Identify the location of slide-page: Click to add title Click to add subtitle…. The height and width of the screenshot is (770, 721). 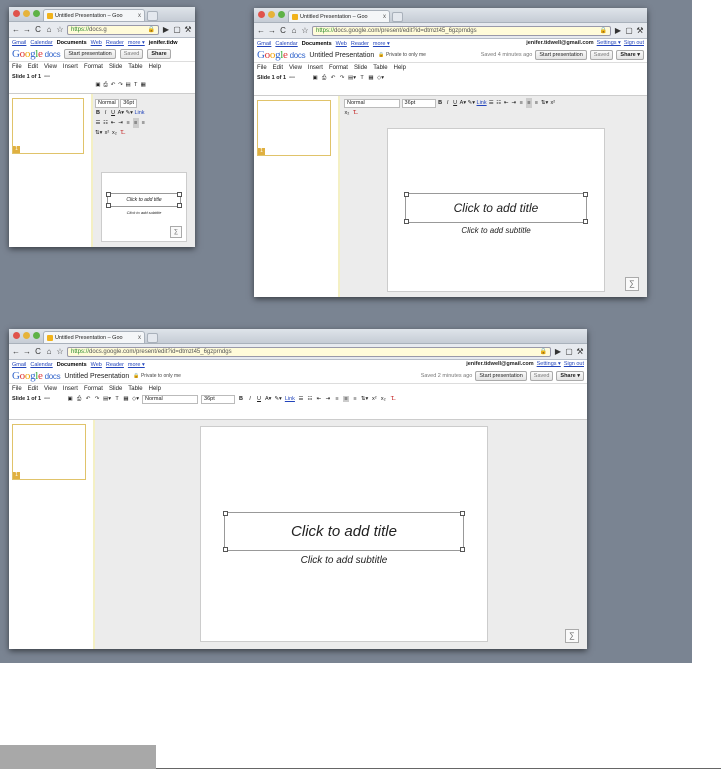
(144, 207).